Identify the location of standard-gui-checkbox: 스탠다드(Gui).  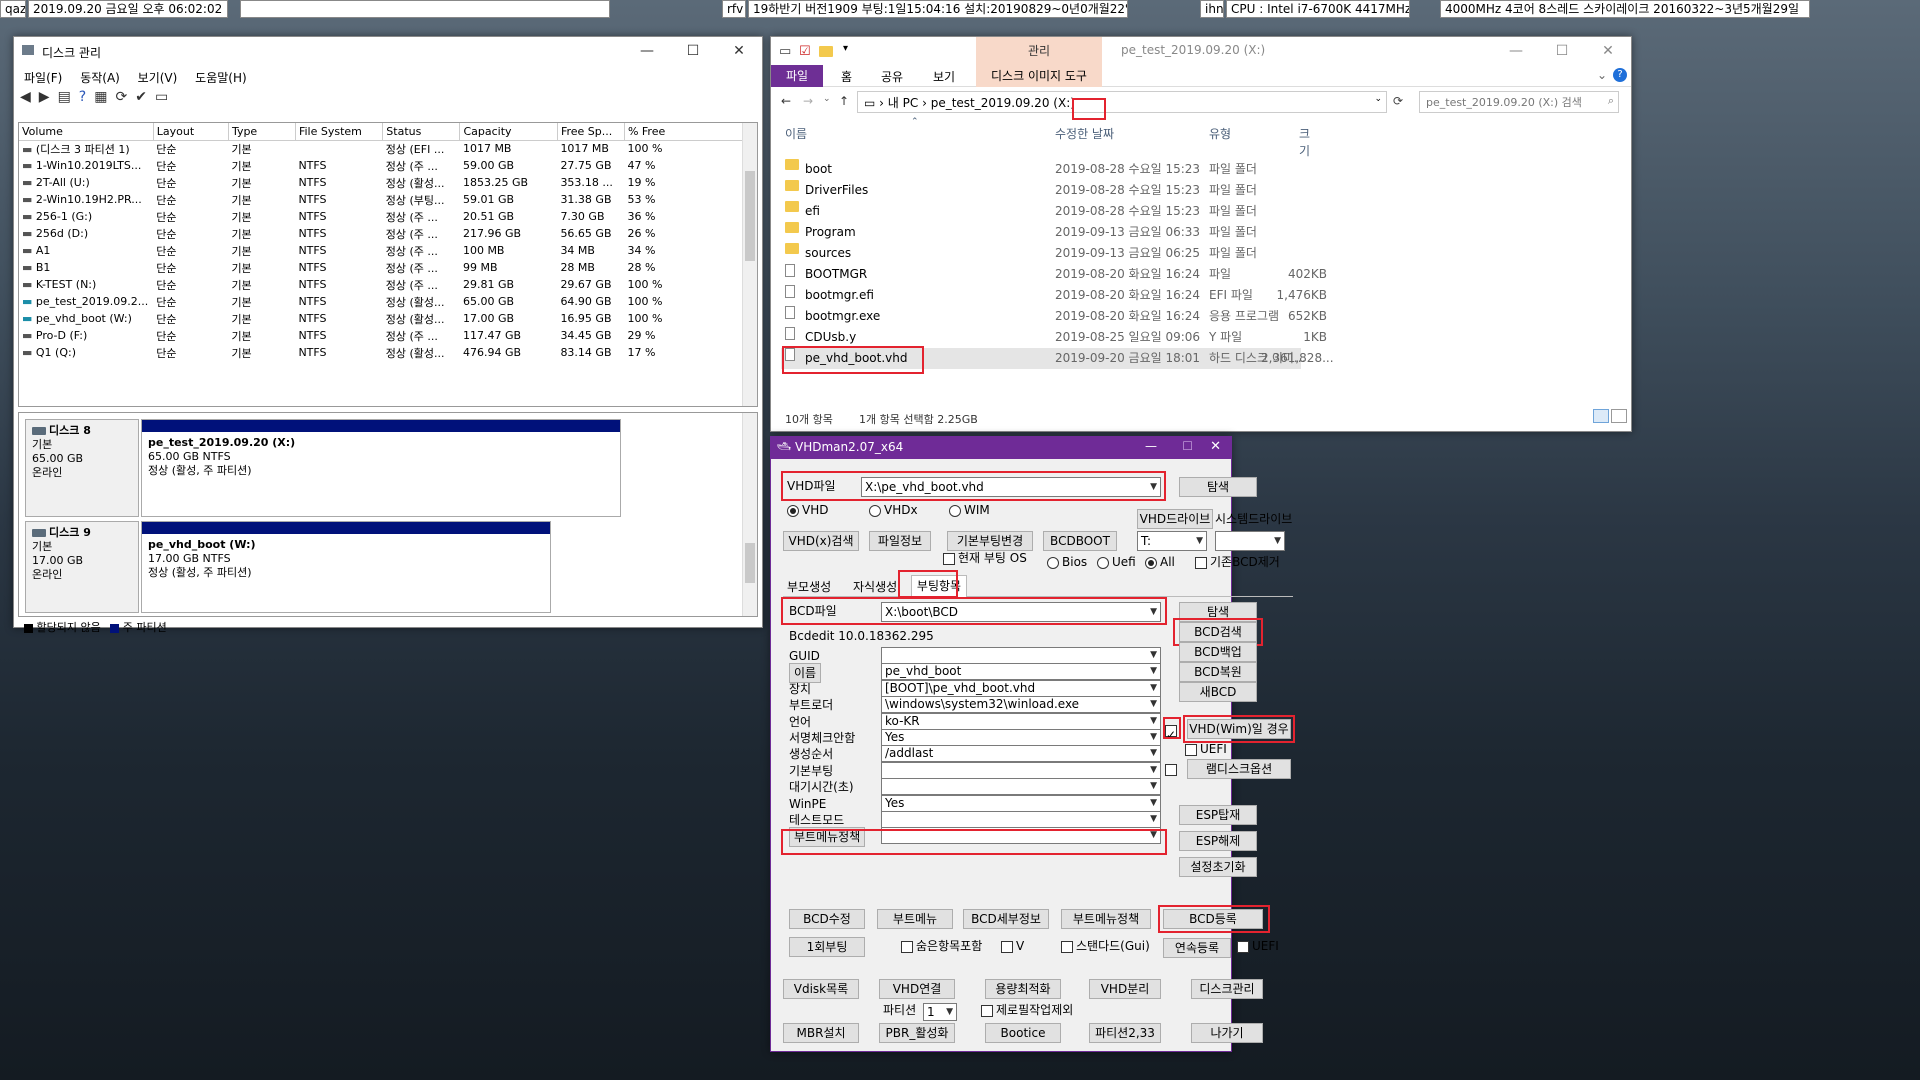
(1105, 946).